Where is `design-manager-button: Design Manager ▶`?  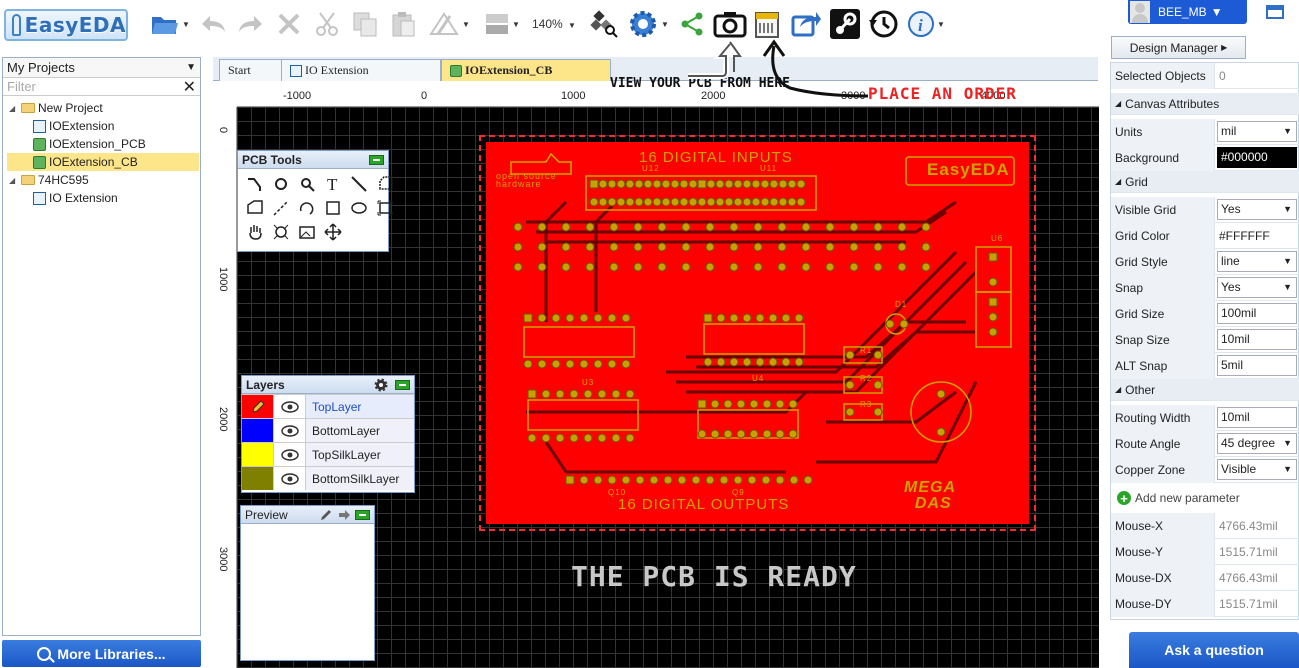
design-manager-button: Design Manager ▶ is located at coordinates (1178, 47).